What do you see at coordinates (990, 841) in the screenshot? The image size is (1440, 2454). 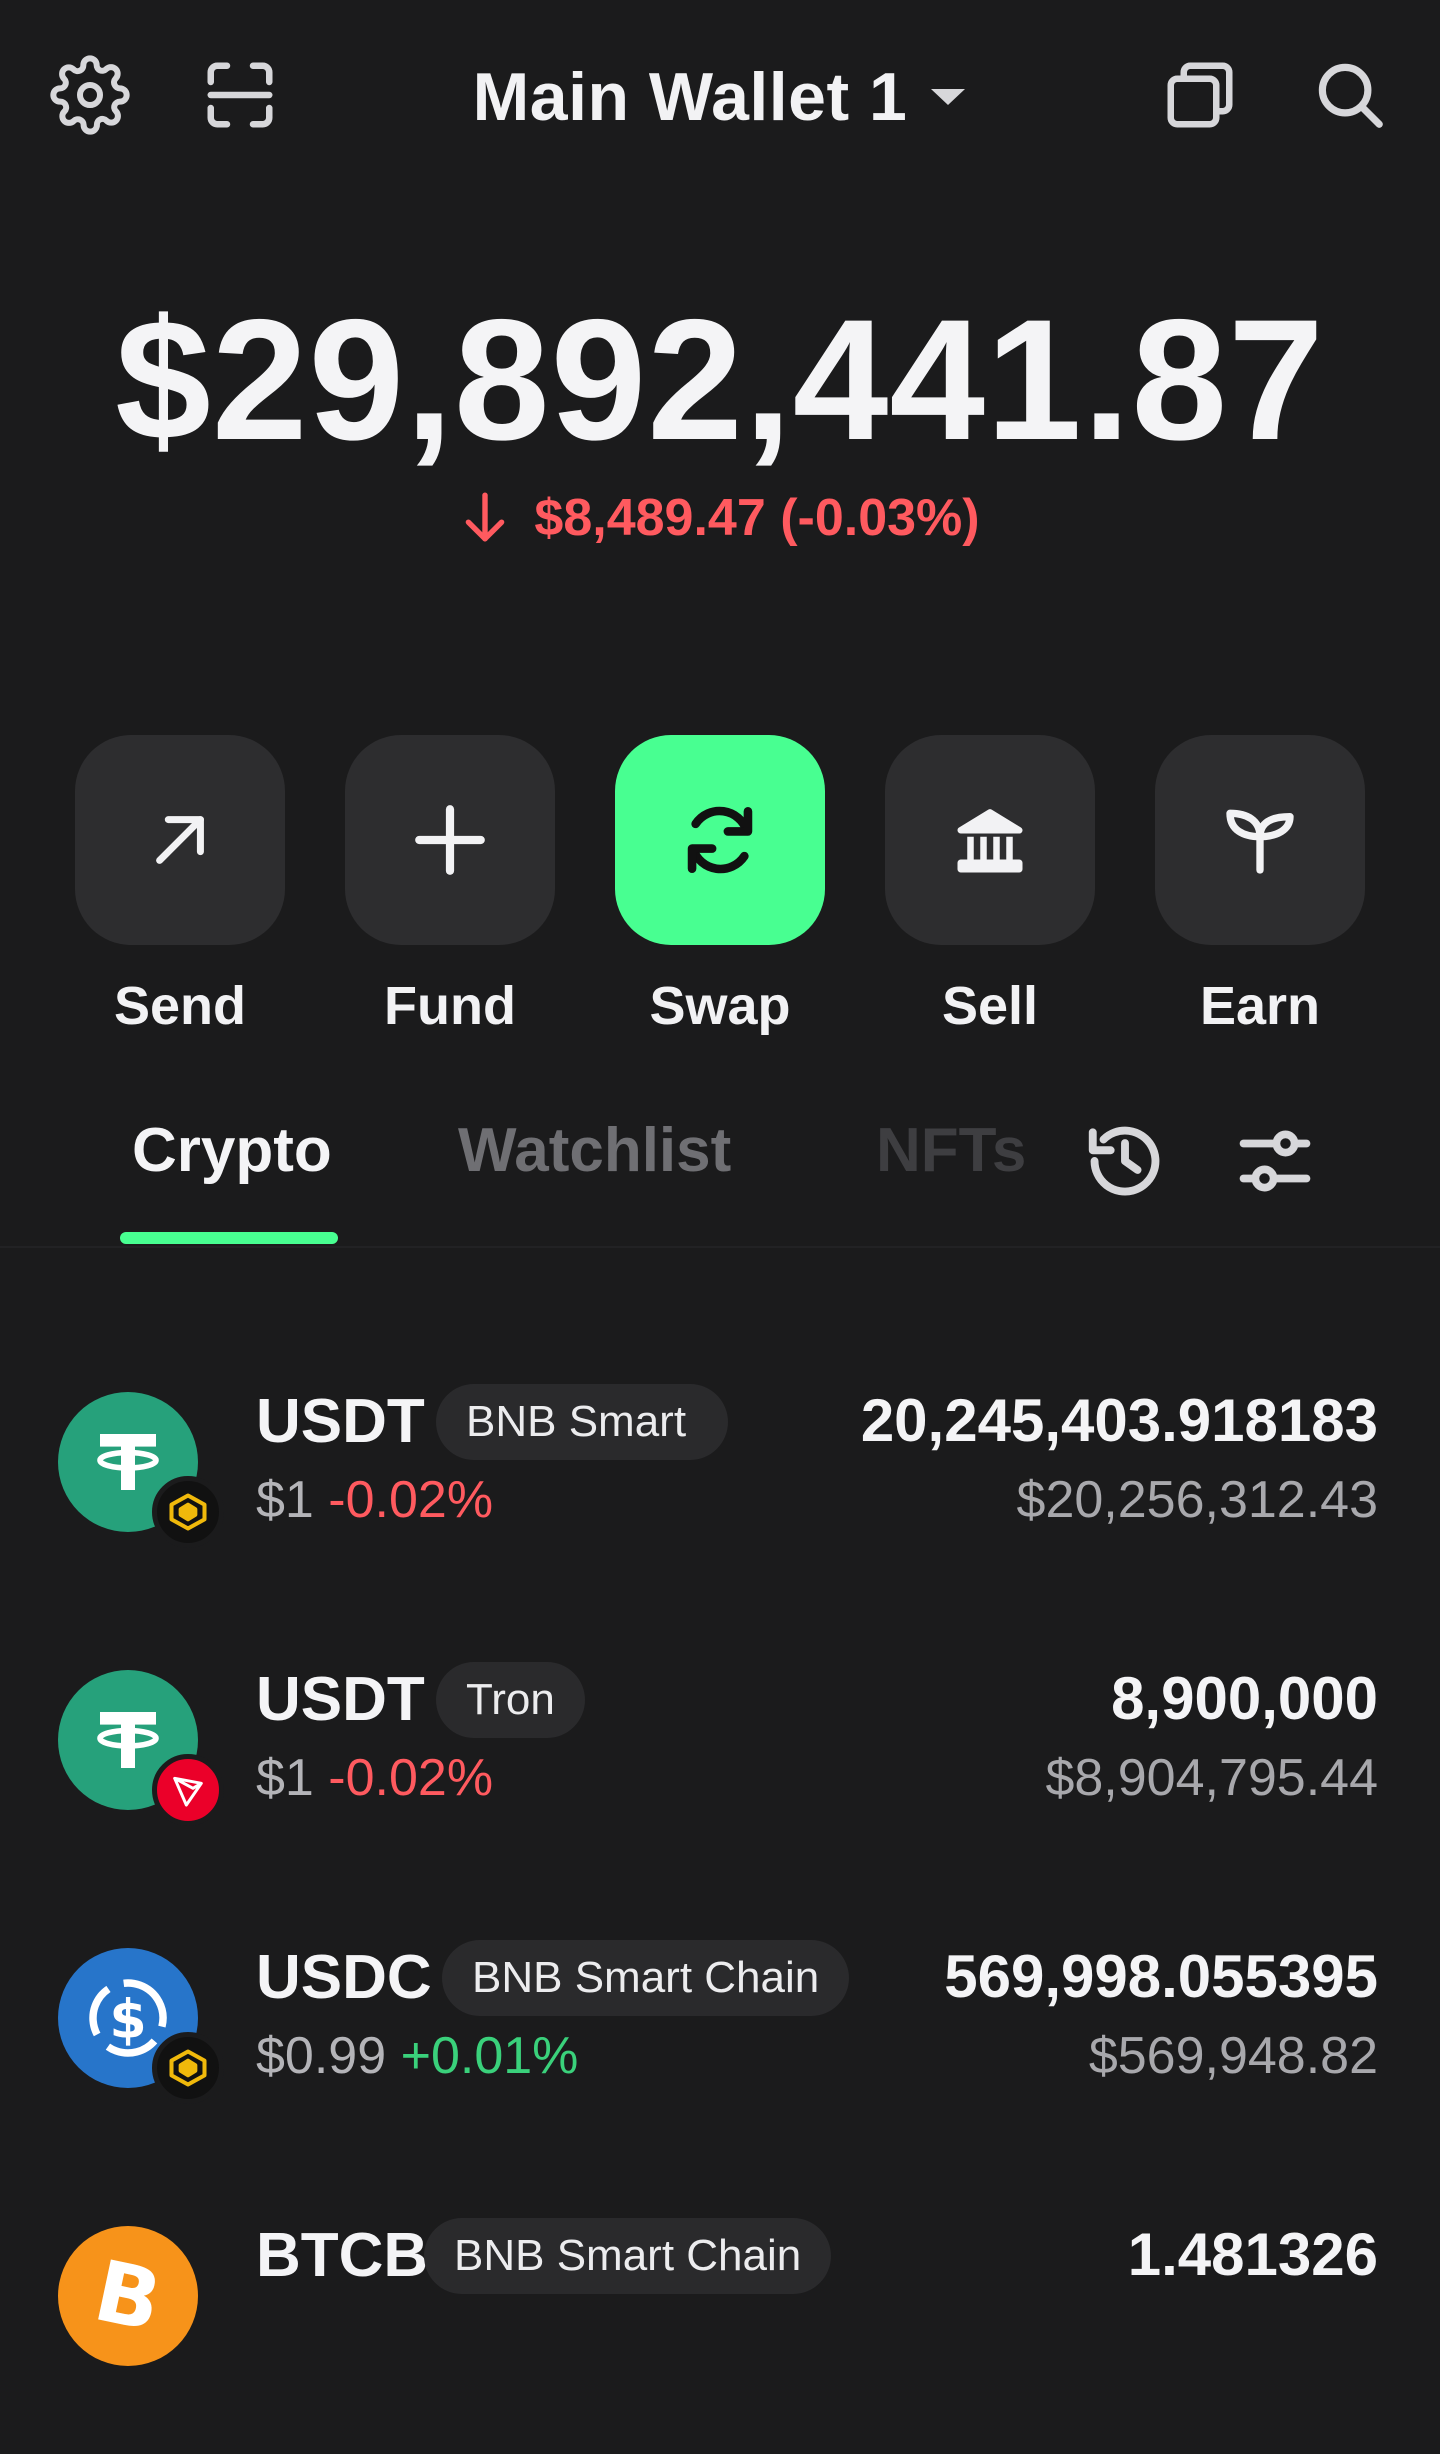 I see `bank-icon` at bounding box center [990, 841].